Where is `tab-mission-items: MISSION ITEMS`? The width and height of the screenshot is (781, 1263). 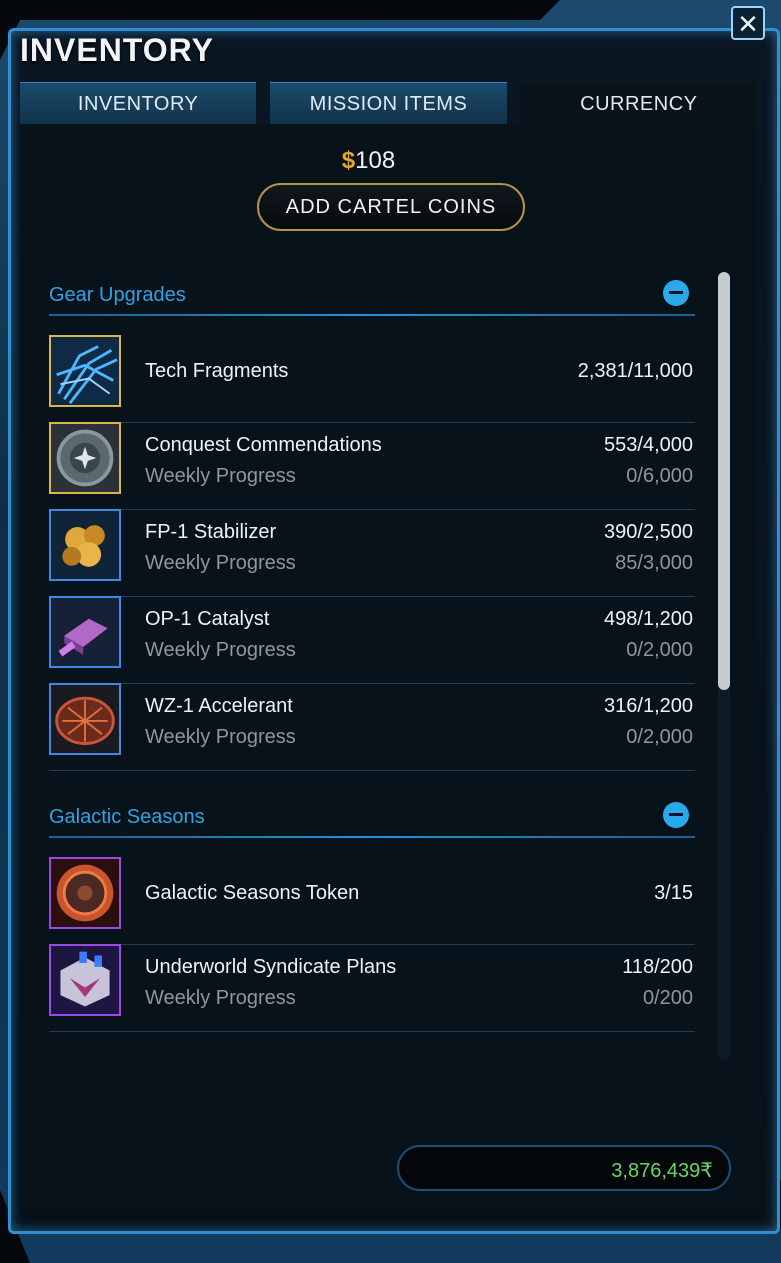 tab-mission-items: MISSION ITEMS is located at coordinates (388, 103).